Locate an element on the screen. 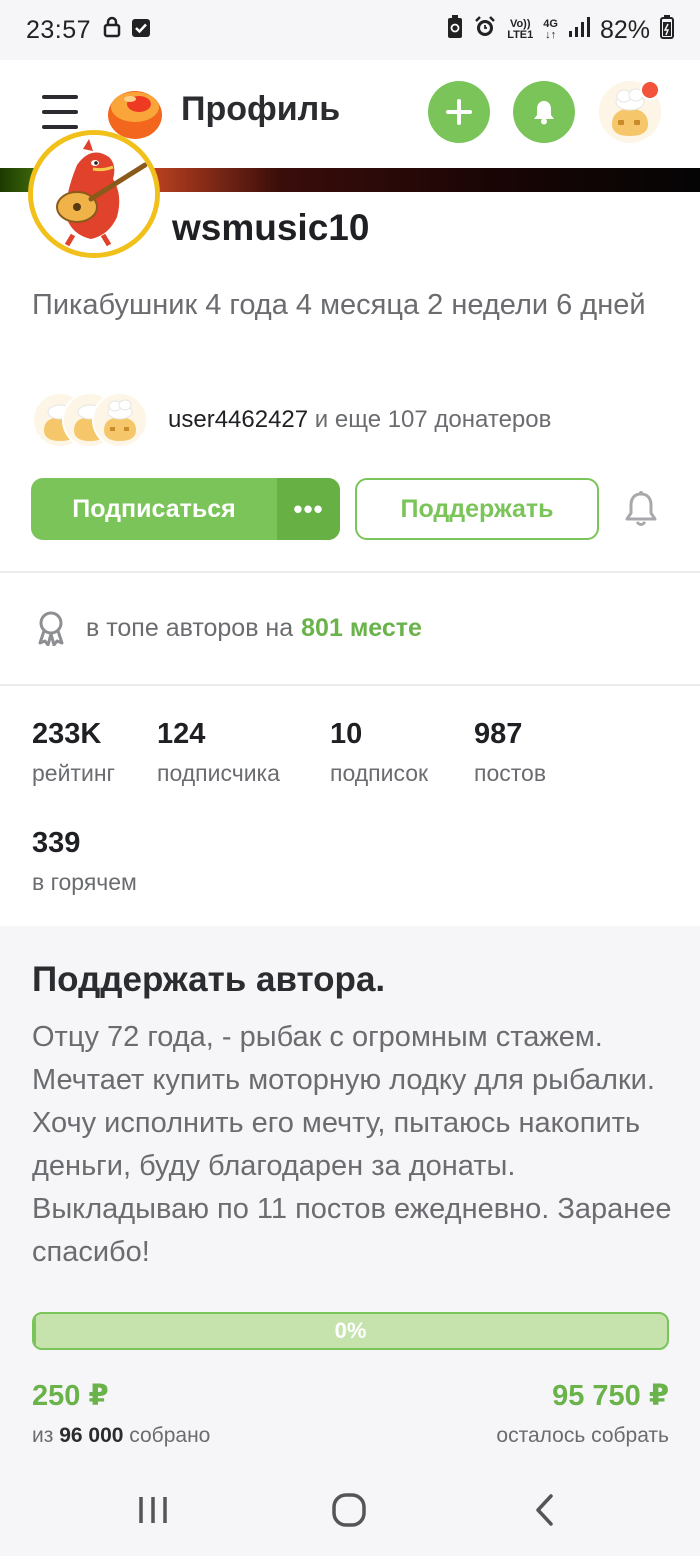  stat-rating: 233K рейтинг is located at coordinates (73, 752).